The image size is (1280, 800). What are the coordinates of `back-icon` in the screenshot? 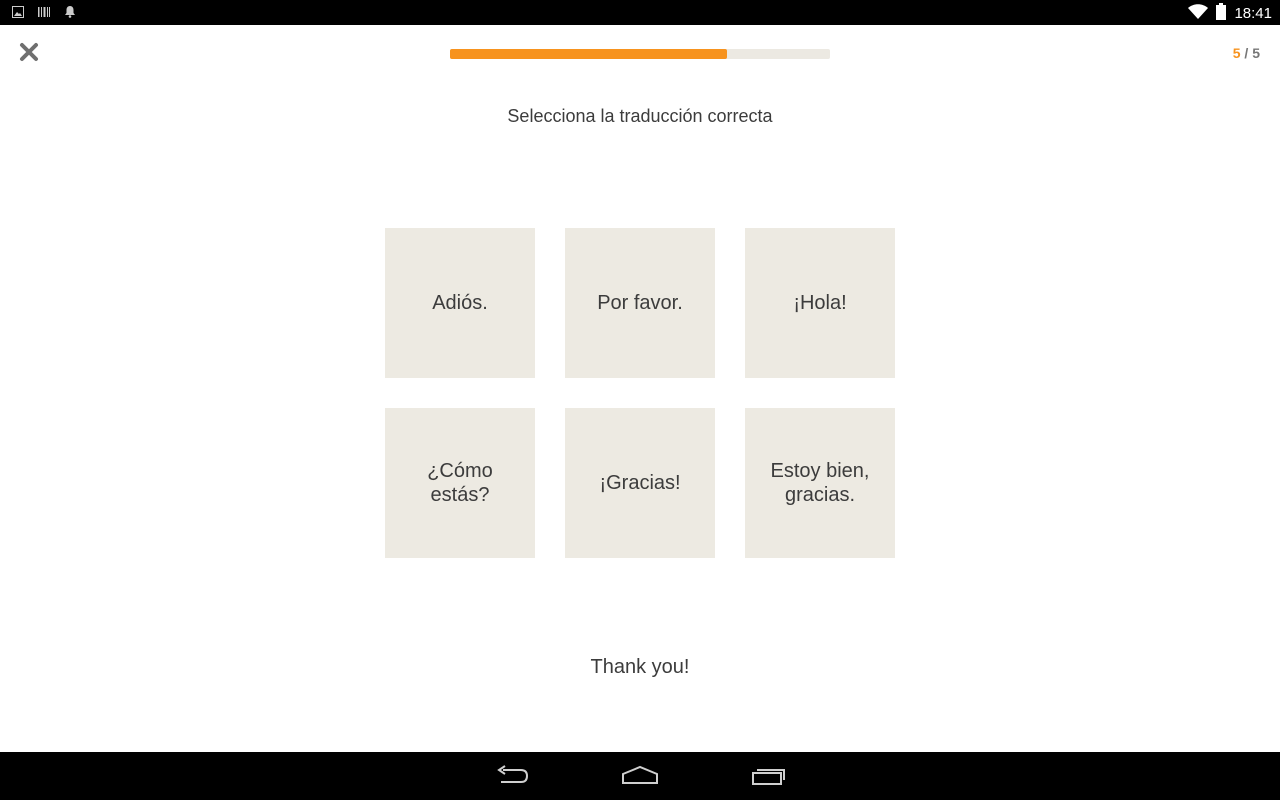 It's located at (512, 777).